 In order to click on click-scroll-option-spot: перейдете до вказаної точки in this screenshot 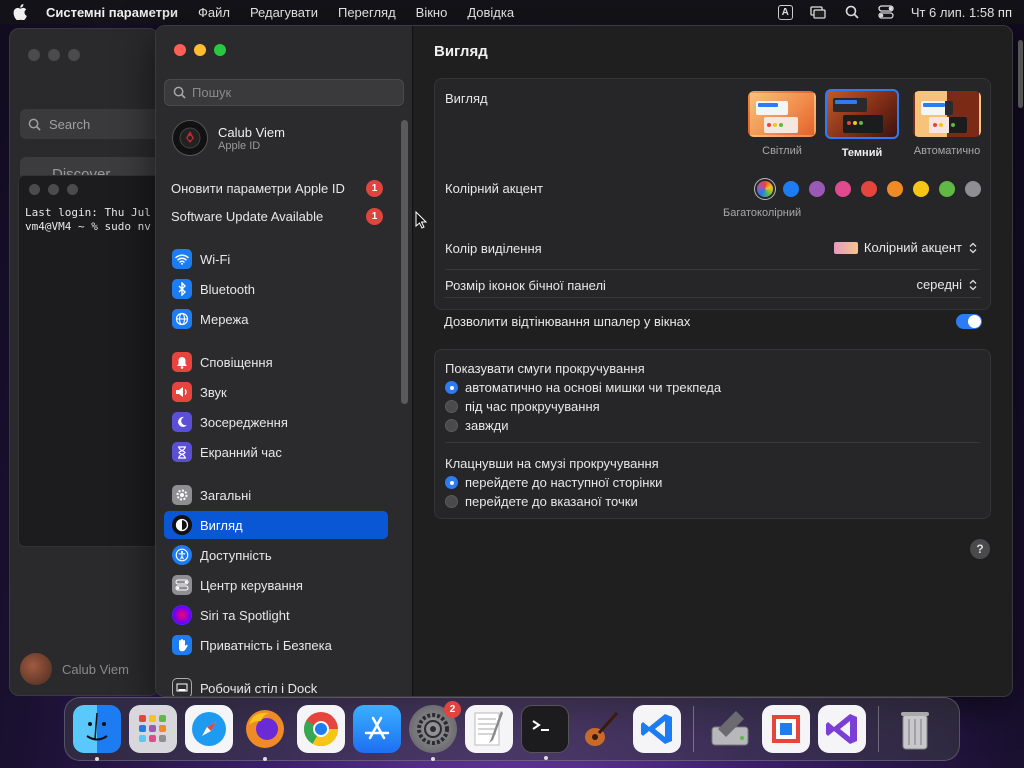, I will do `click(541, 501)`.